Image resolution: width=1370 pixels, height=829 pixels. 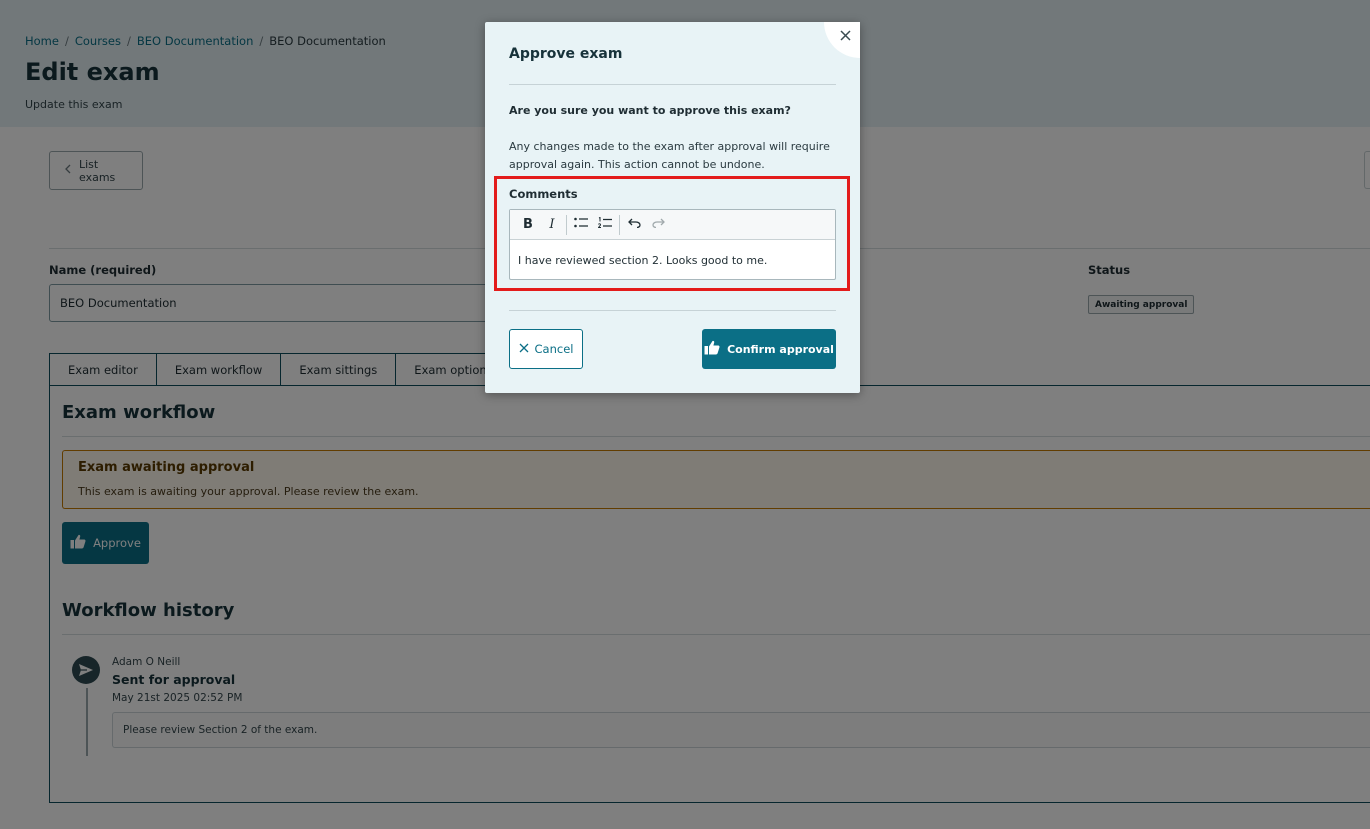 I want to click on cancel-label: Cancel, so click(x=554, y=349).